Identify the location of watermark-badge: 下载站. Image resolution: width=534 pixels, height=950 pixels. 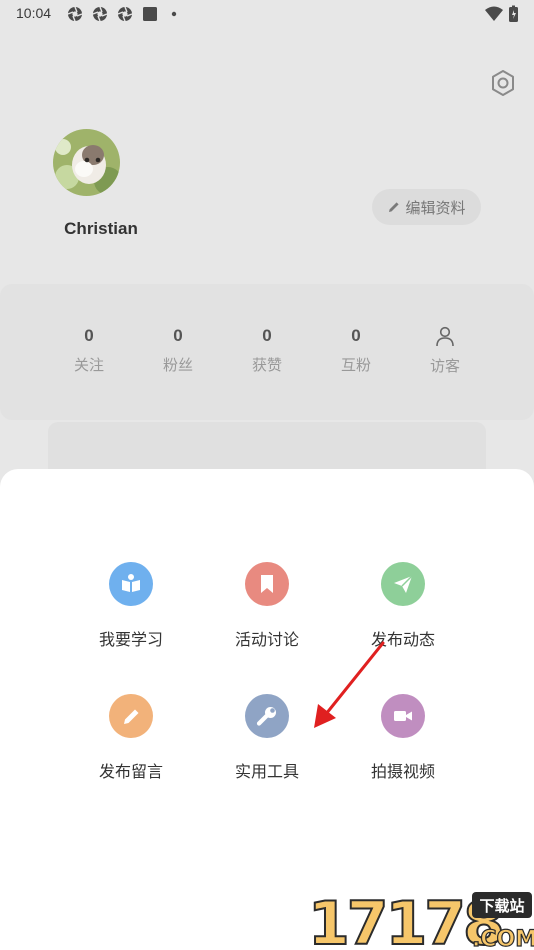
(501, 906).